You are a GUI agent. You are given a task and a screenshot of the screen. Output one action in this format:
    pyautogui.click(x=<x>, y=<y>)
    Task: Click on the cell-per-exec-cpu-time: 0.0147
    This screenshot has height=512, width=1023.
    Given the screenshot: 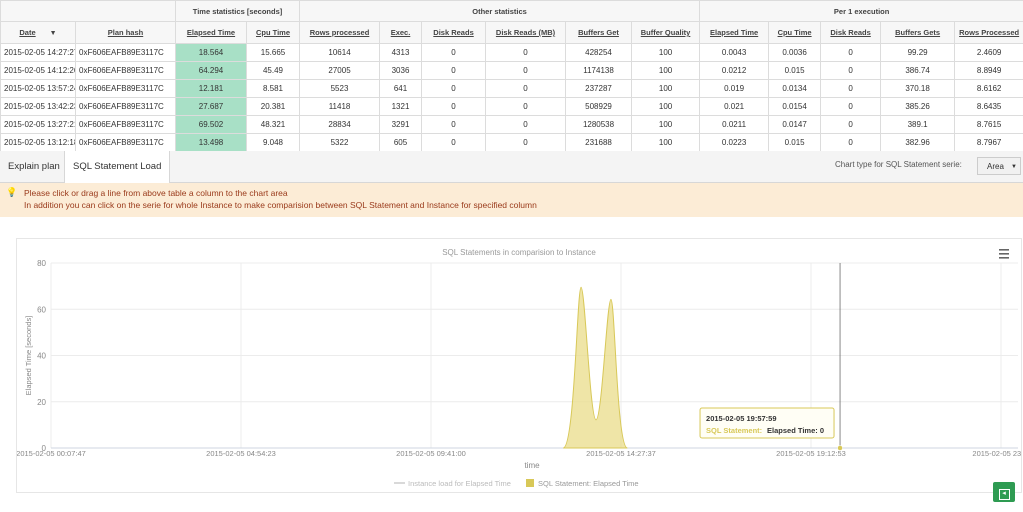 What is the action you would take?
    pyautogui.click(x=795, y=124)
    